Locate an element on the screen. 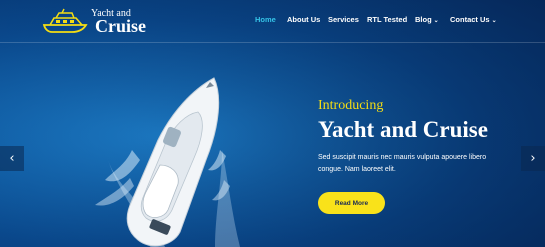 The height and width of the screenshot is (247, 545). yacht-shape is located at coordinates (173, 162).